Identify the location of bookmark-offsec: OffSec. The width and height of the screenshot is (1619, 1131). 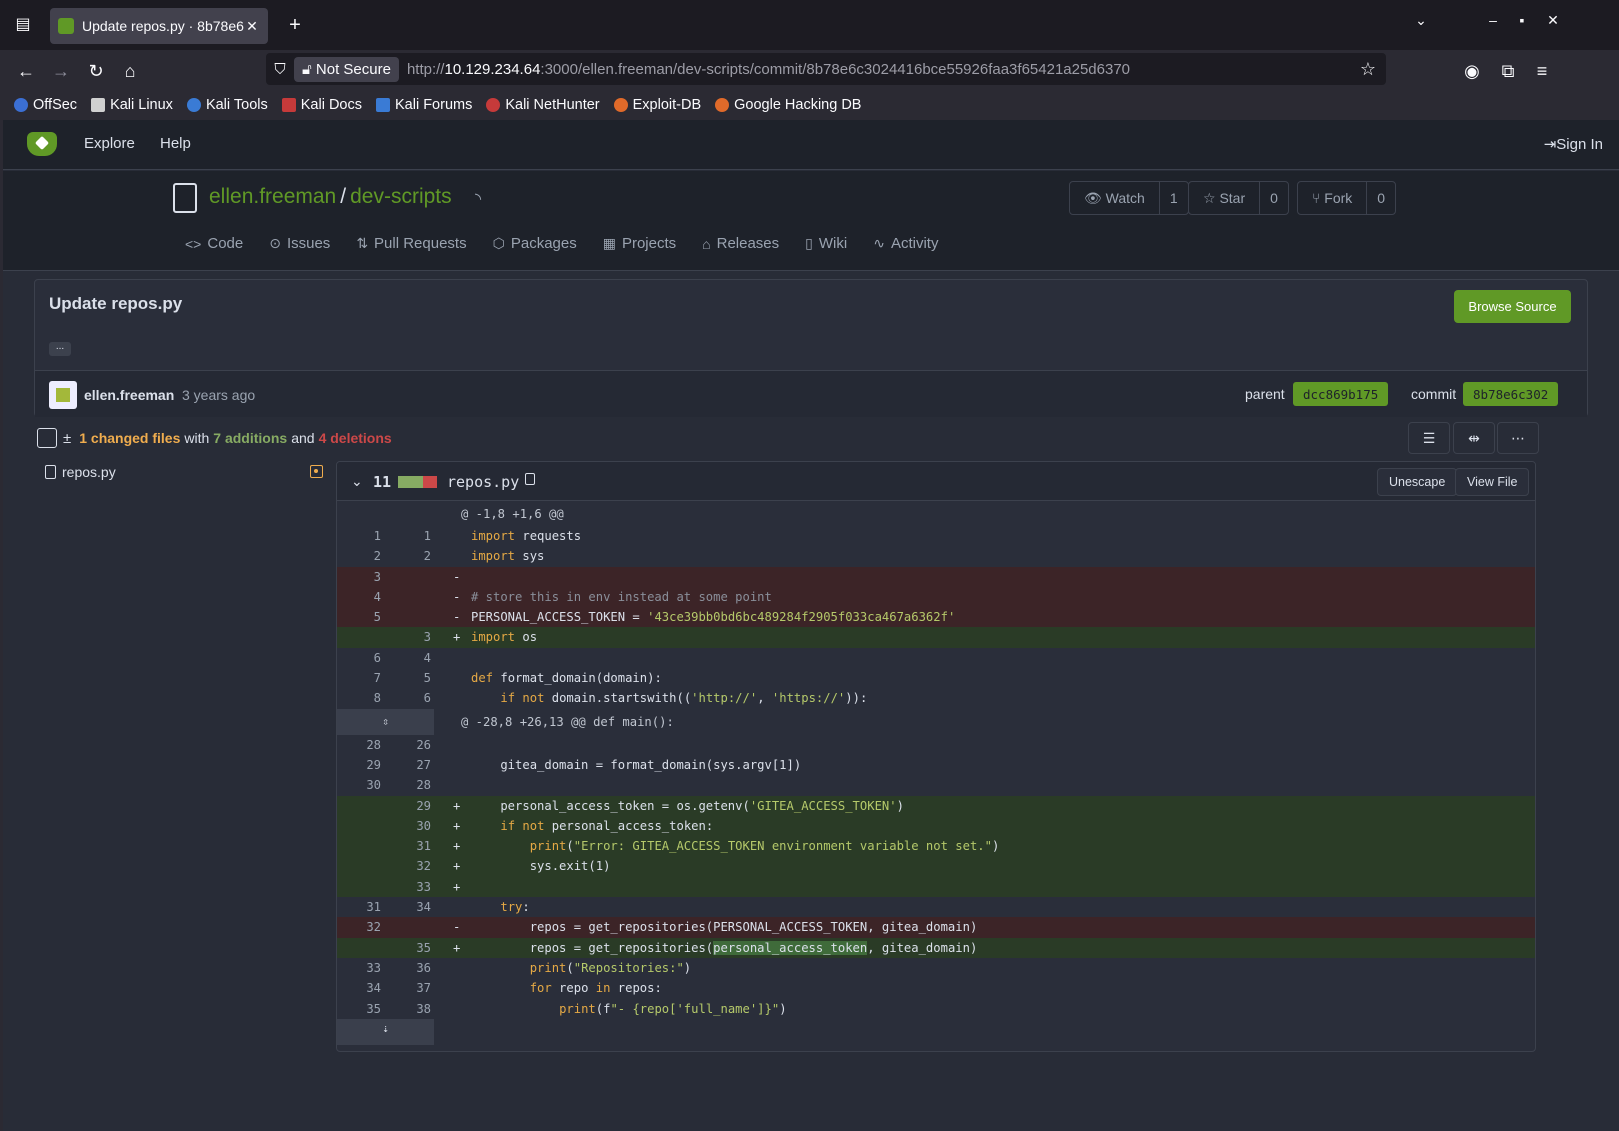
(45, 105).